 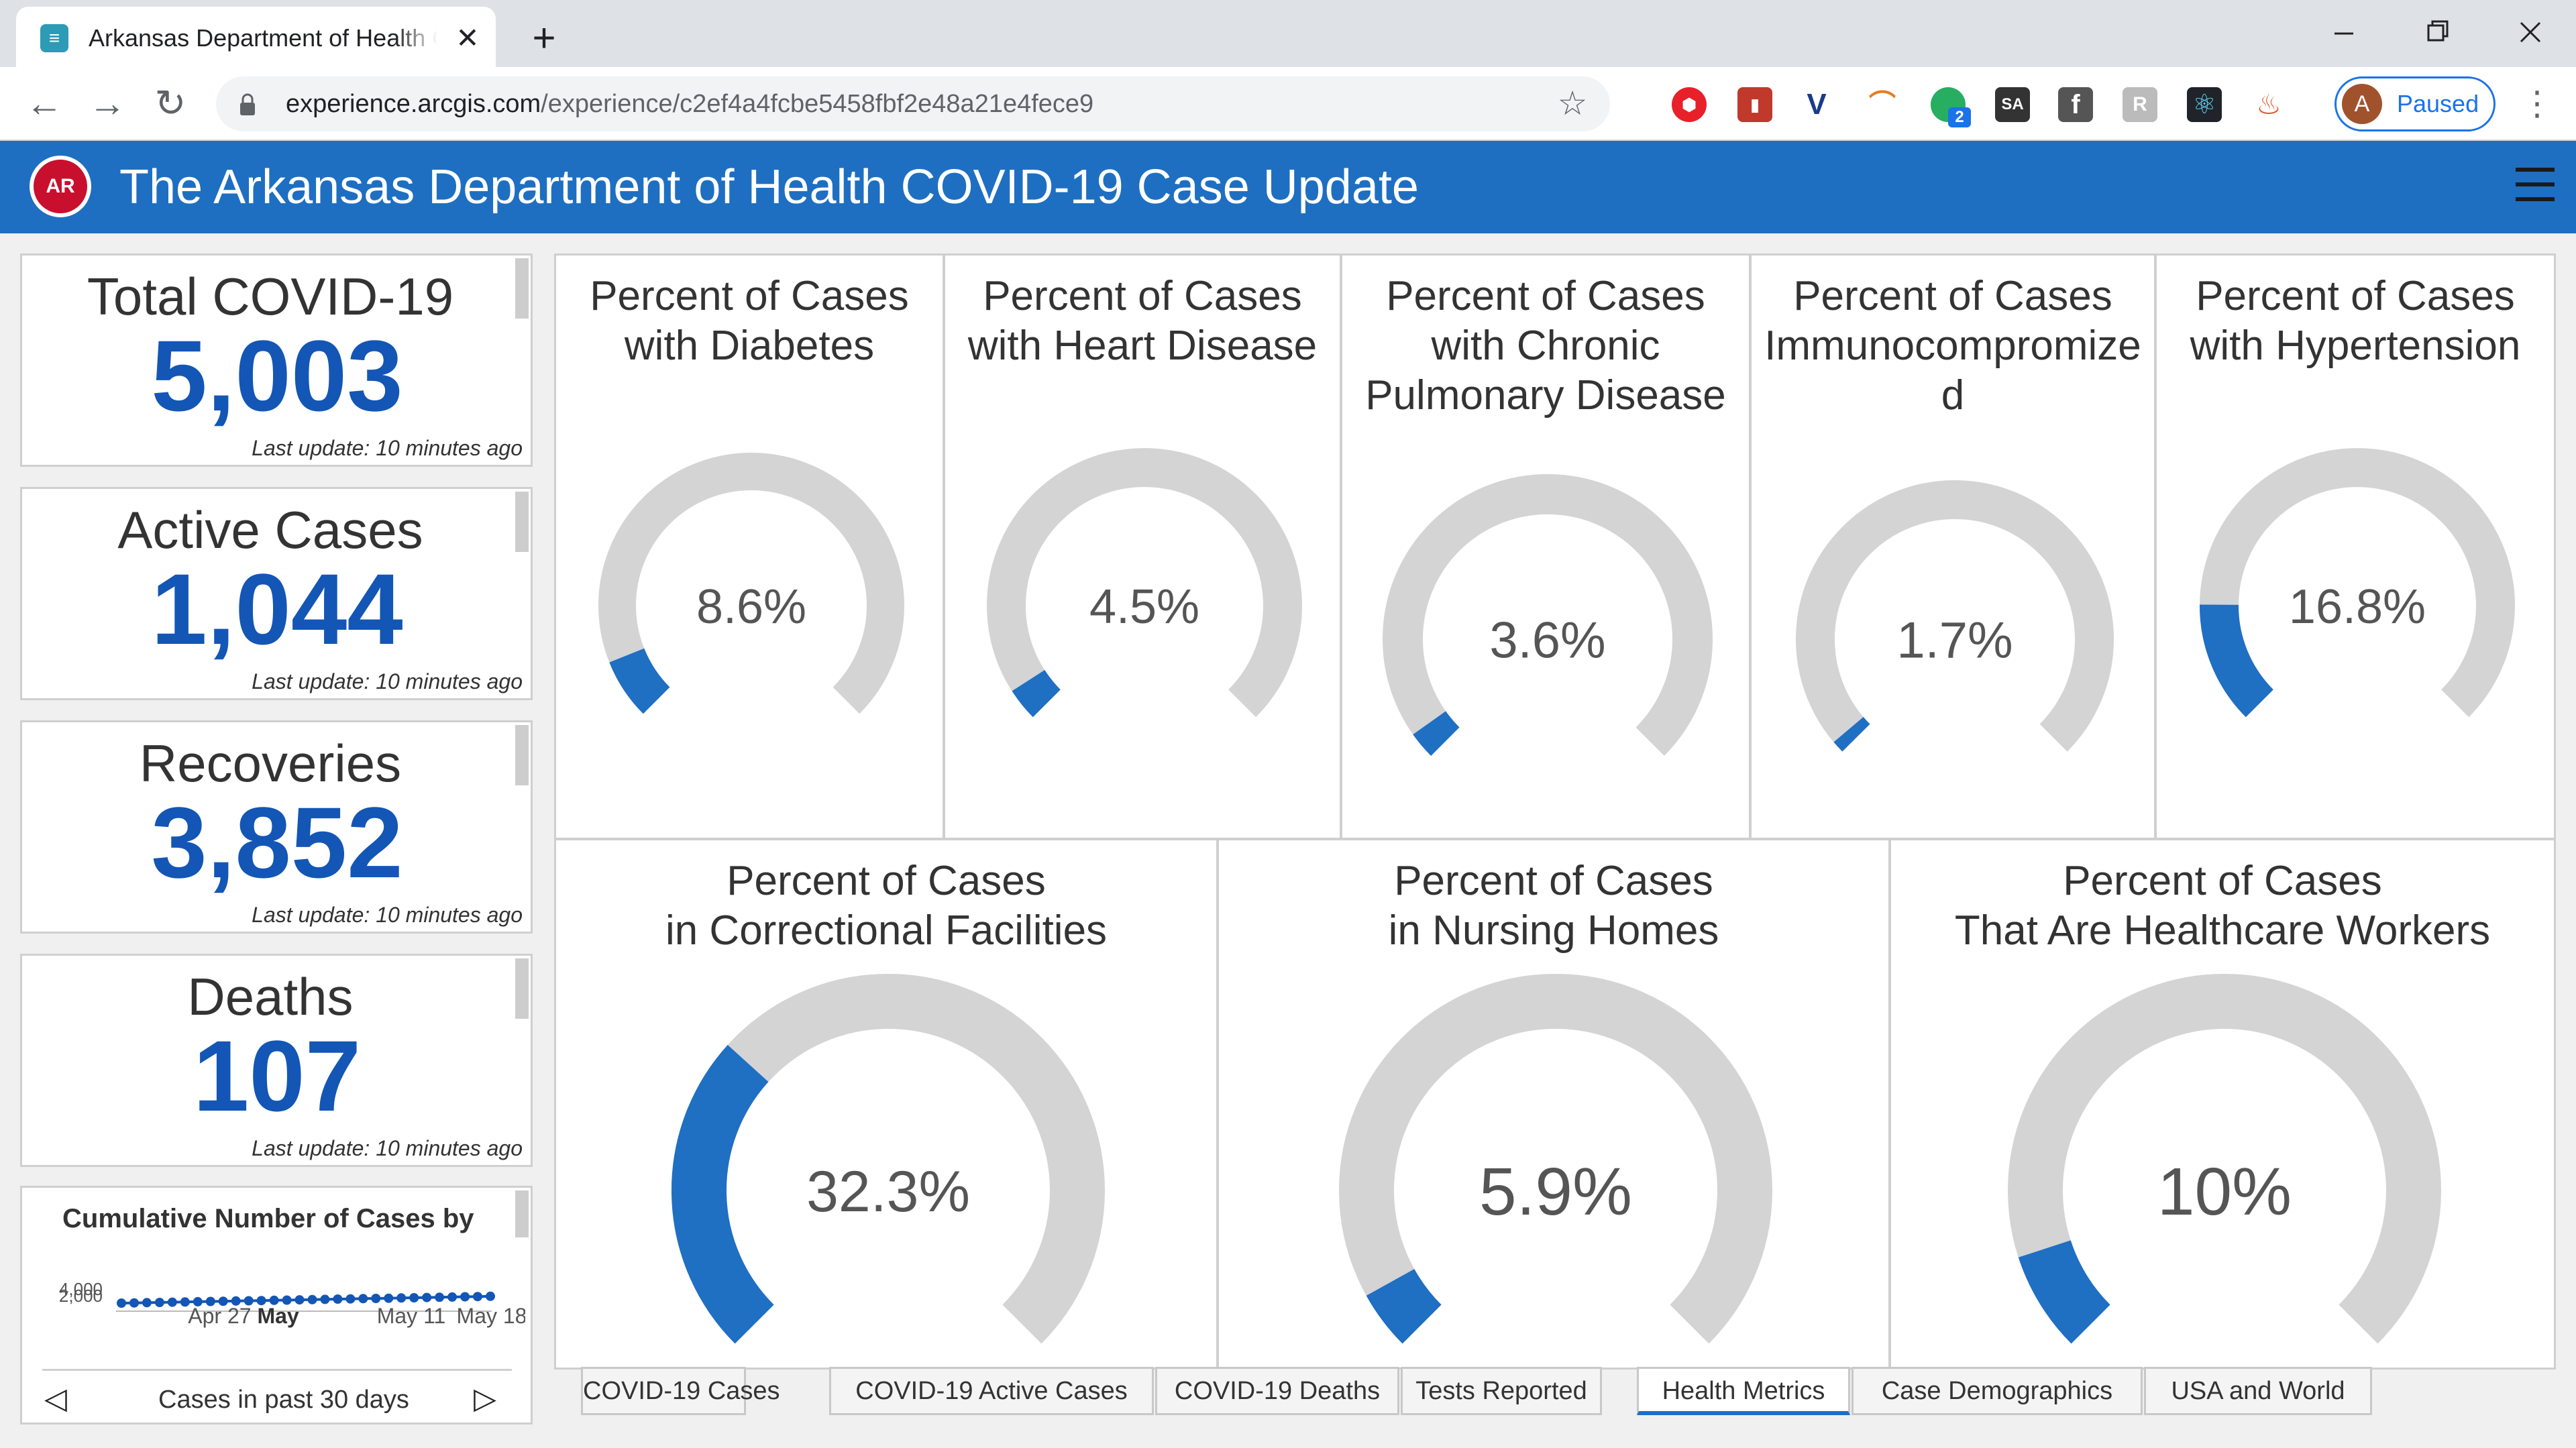 I want to click on stat-value: 3,852, so click(x=277, y=842).